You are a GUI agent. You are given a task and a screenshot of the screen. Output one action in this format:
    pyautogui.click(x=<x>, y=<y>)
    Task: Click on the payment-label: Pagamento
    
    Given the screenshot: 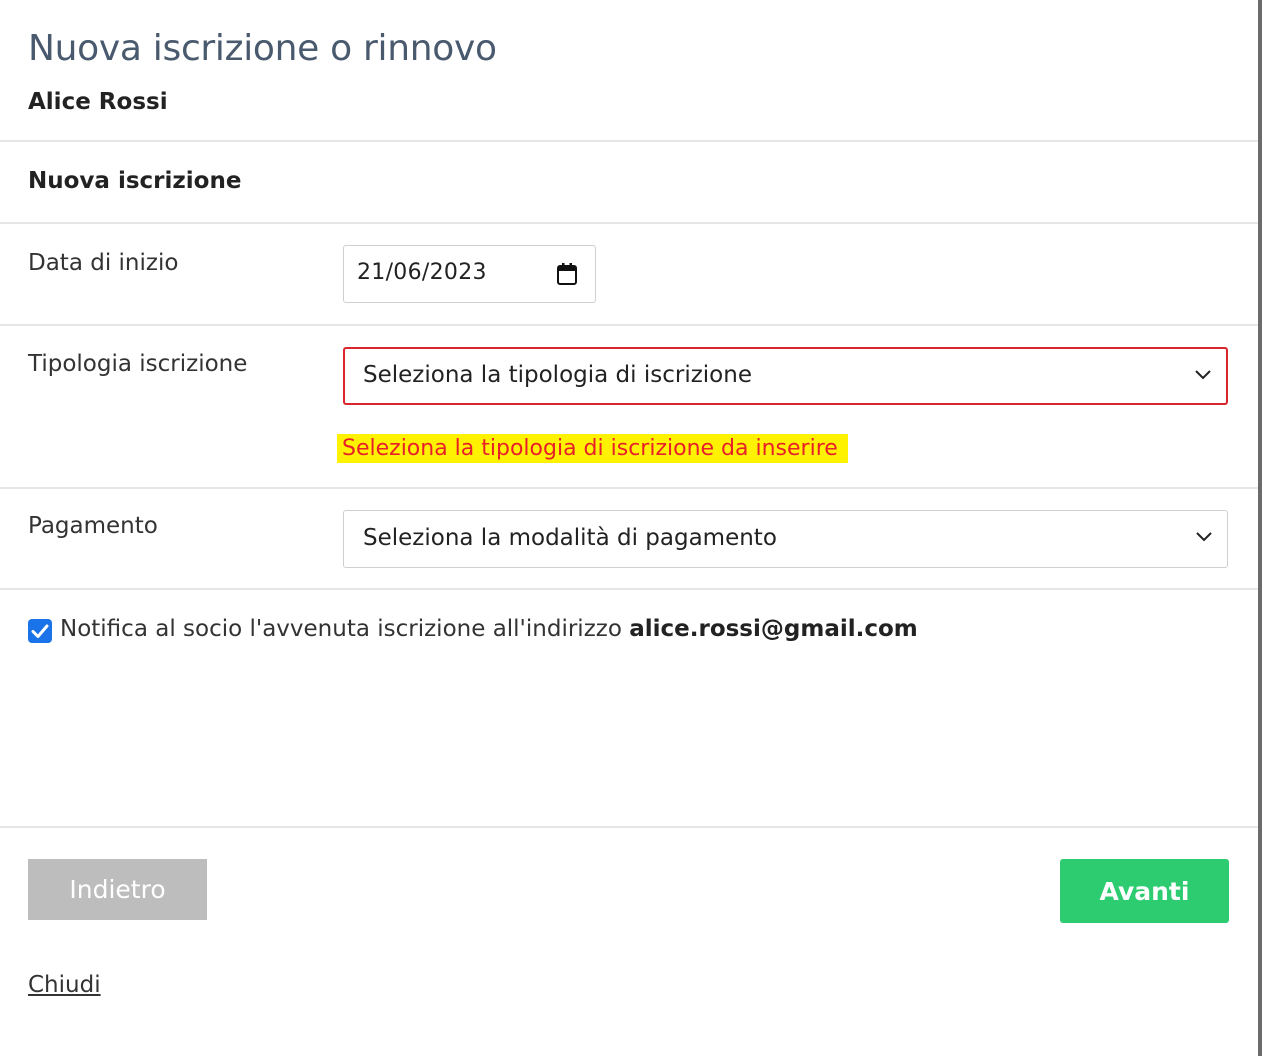 What is the action you would take?
    pyautogui.click(x=93, y=526)
    